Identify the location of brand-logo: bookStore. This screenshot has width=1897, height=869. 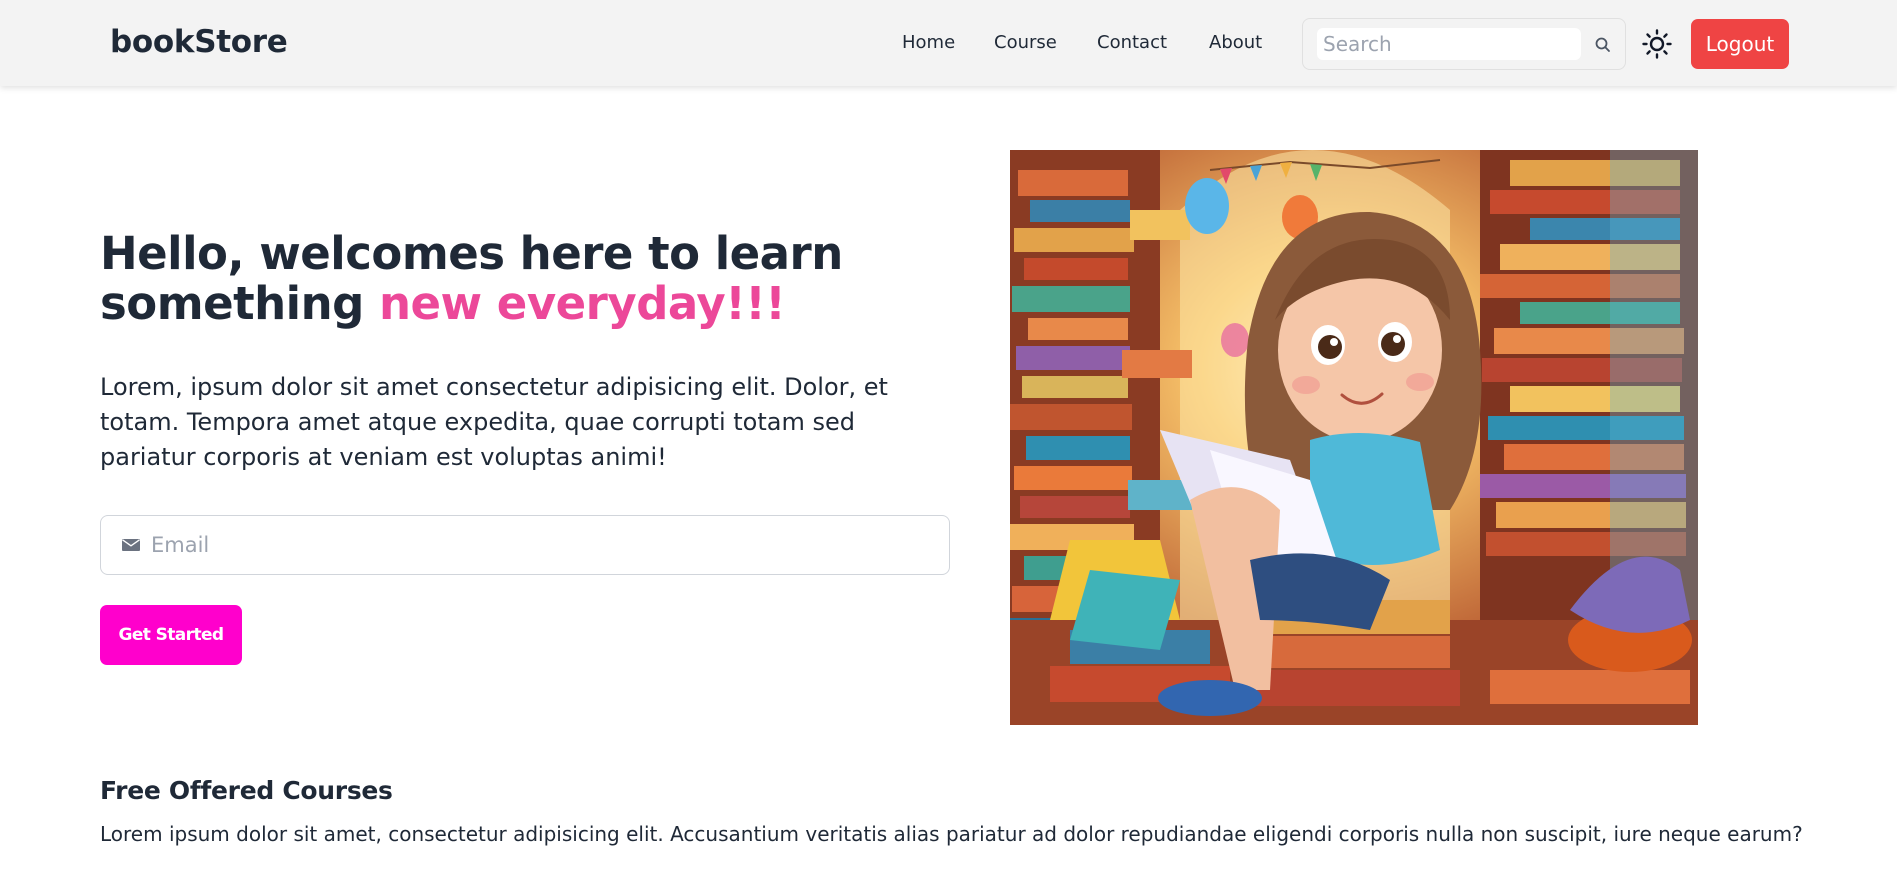
(199, 42).